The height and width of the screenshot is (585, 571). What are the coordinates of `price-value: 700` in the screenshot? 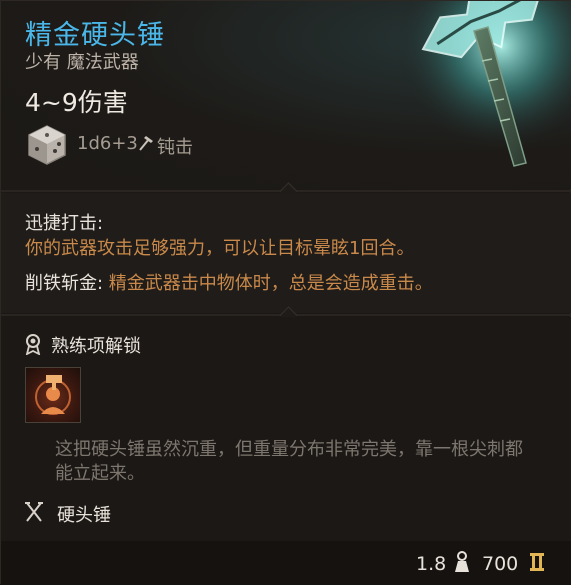 It's located at (500, 564).